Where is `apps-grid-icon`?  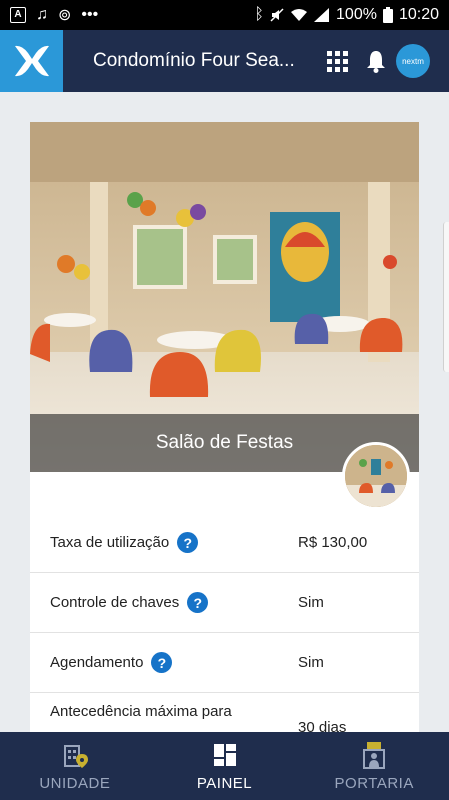
apps-grid-icon is located at coordinates (337, 61).